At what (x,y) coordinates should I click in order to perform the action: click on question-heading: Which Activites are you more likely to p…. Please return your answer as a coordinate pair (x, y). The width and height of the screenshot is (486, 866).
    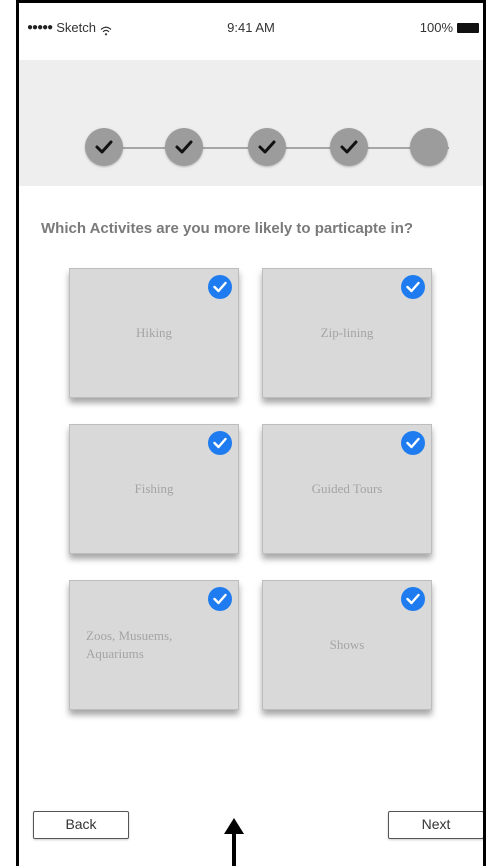
    Looking at the image, I should click on (227, 228).